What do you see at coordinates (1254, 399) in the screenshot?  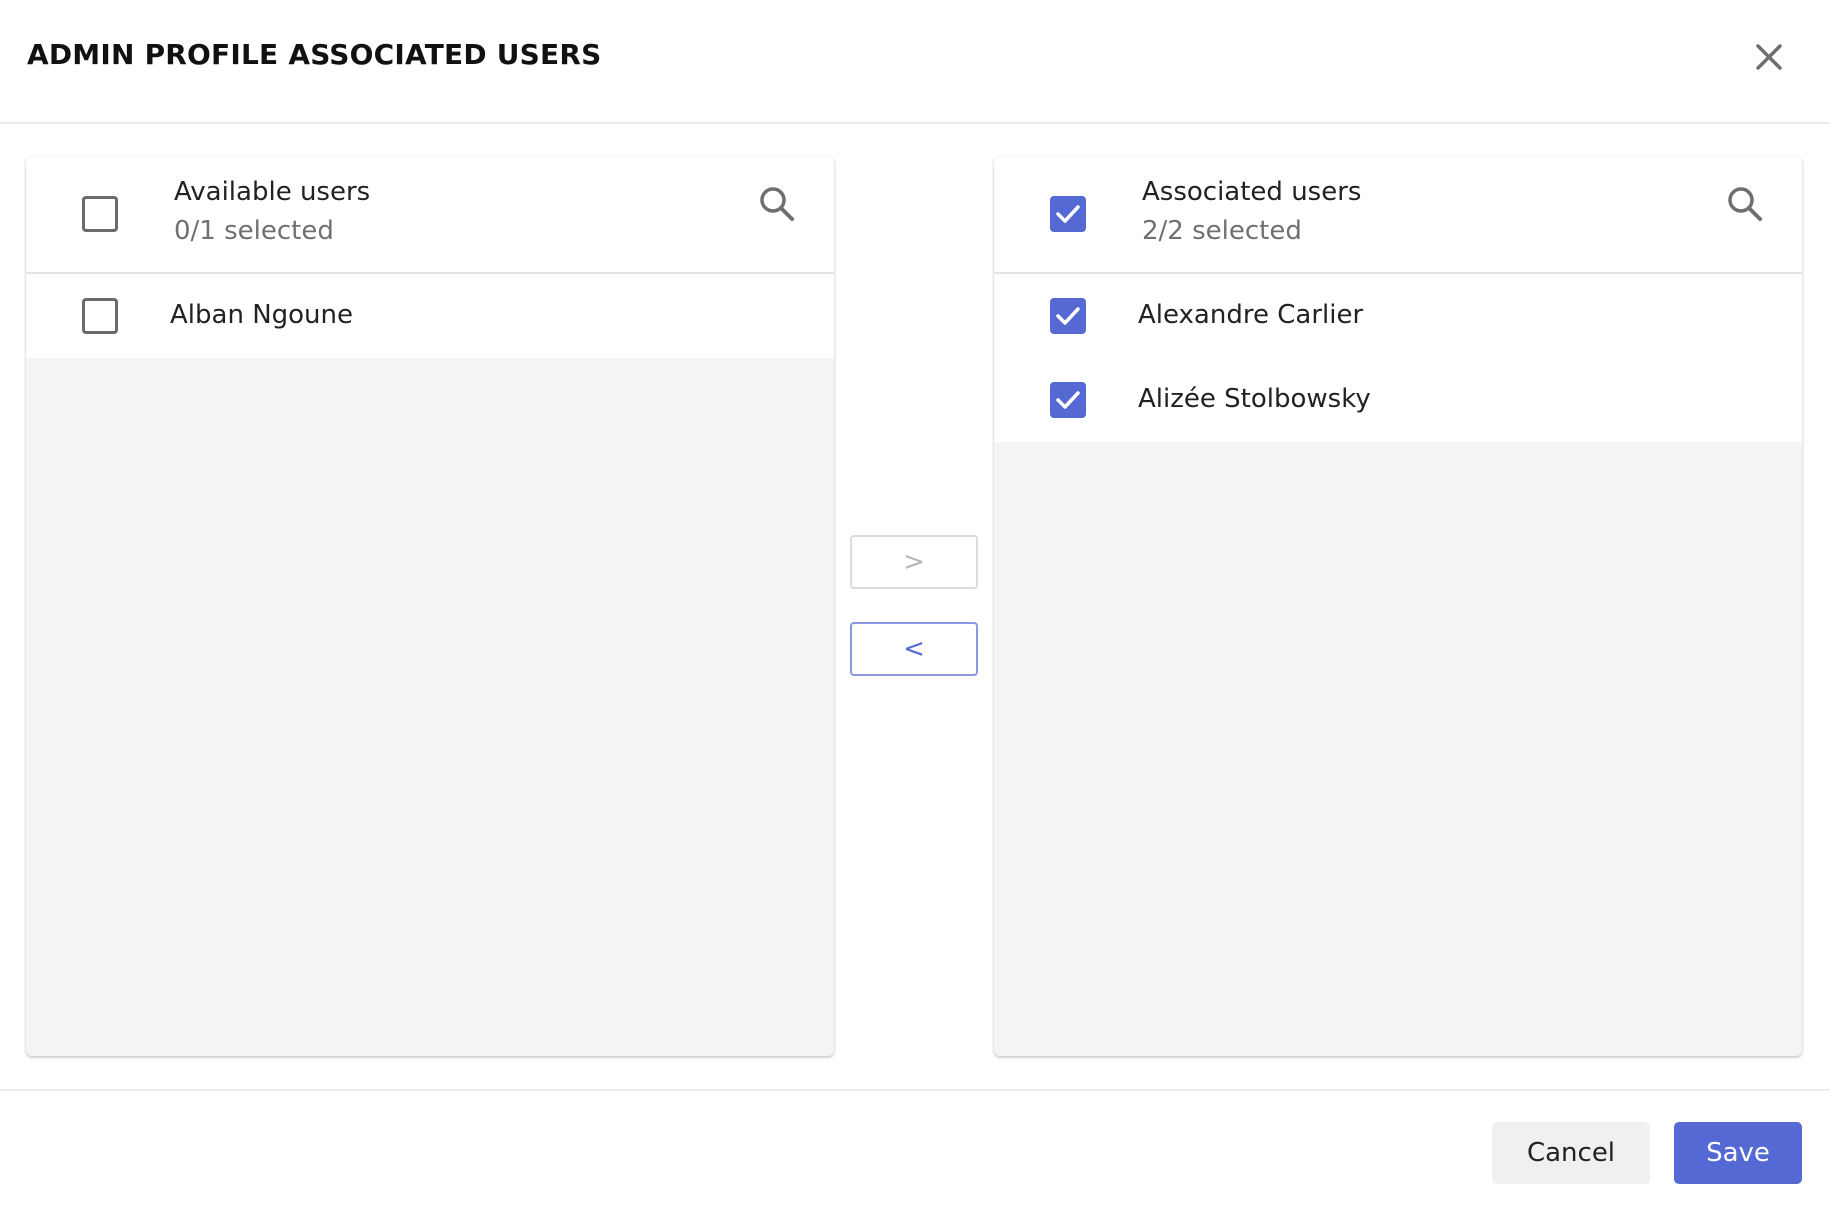 I see `user-name: Alizée Stolbowsky` at bounding box center [1254, 399].